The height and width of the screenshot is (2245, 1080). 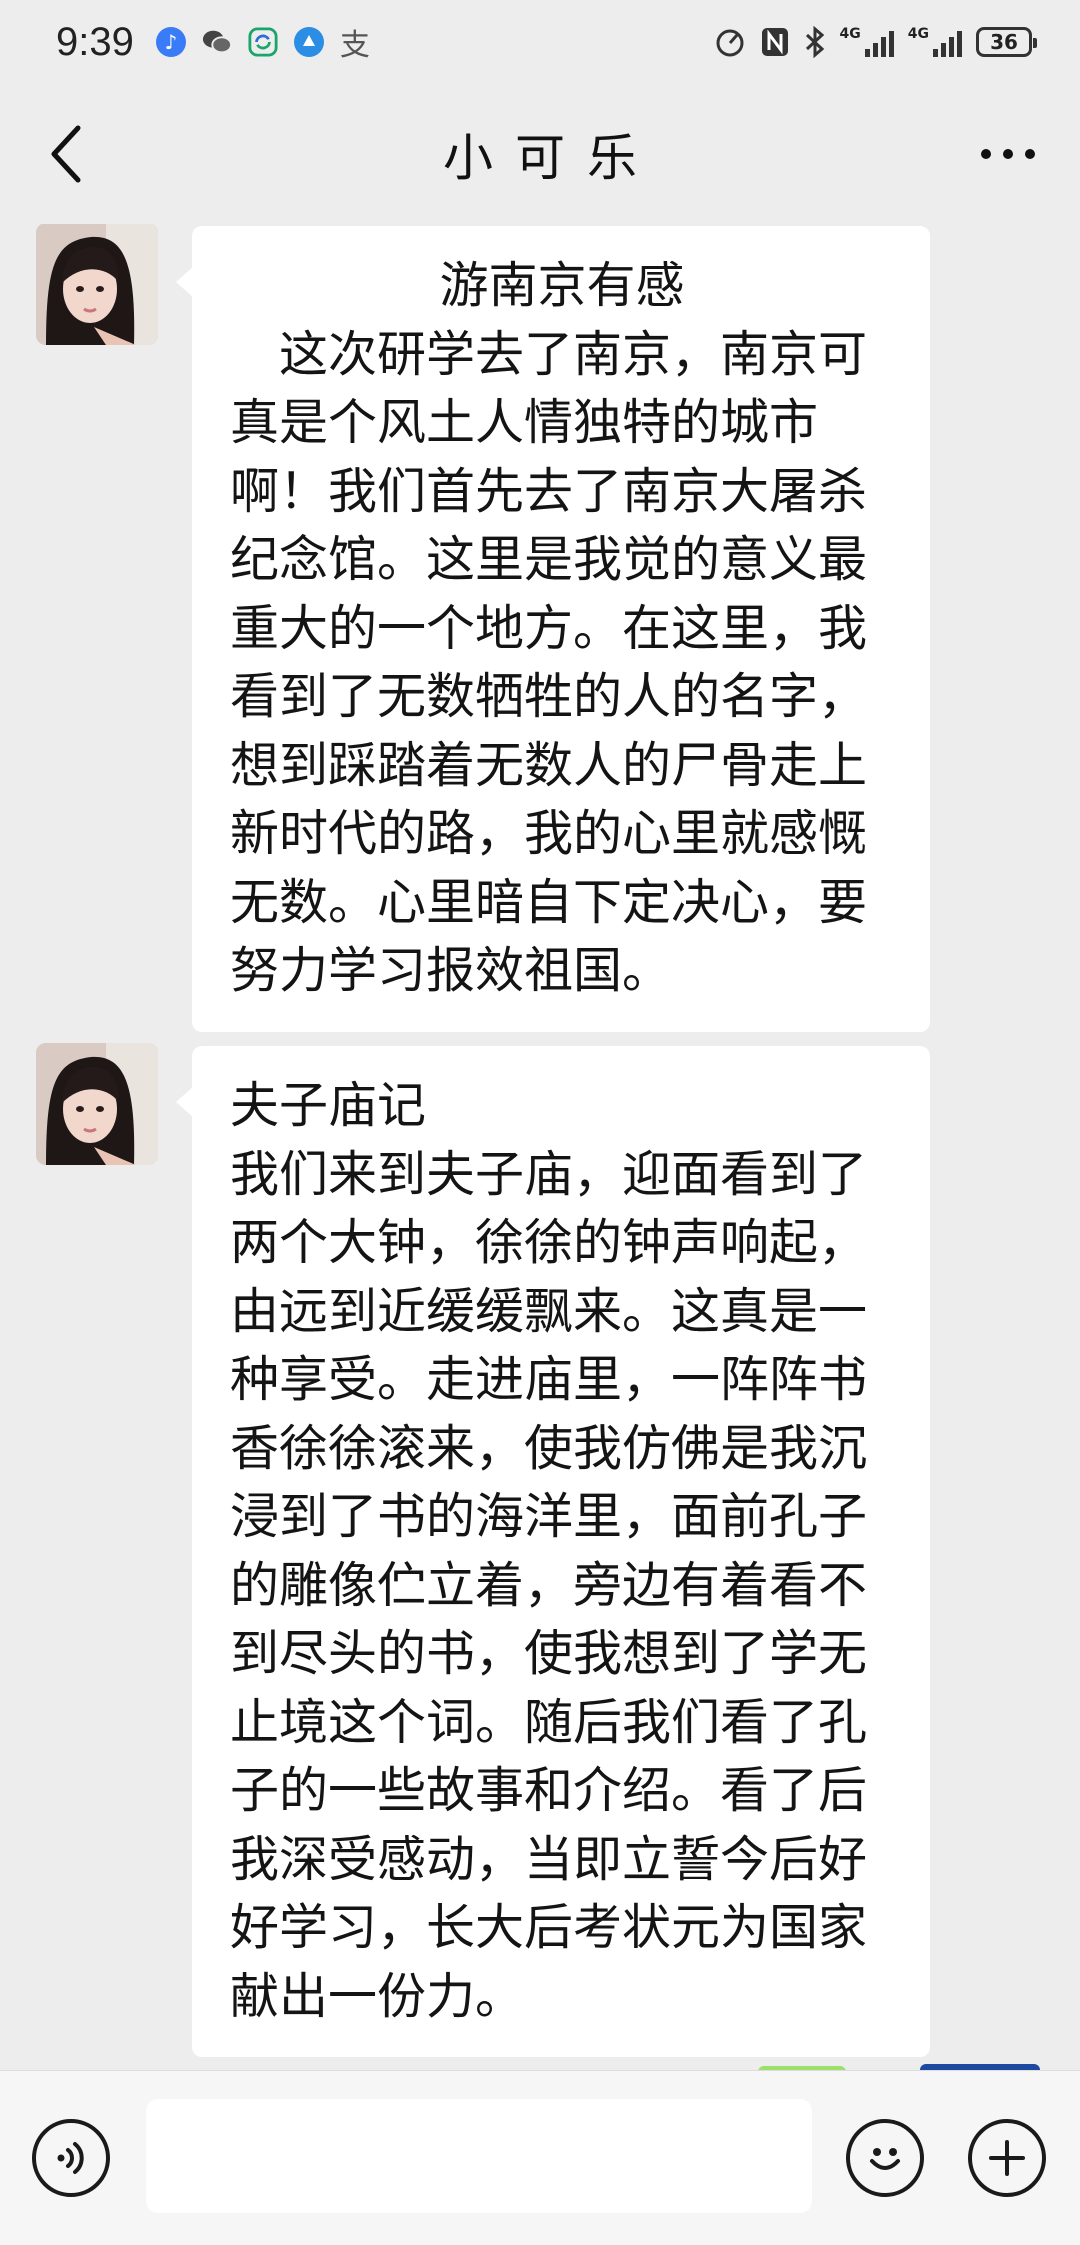 I want to click on sync-app-icon, so click(x=263, y=42).